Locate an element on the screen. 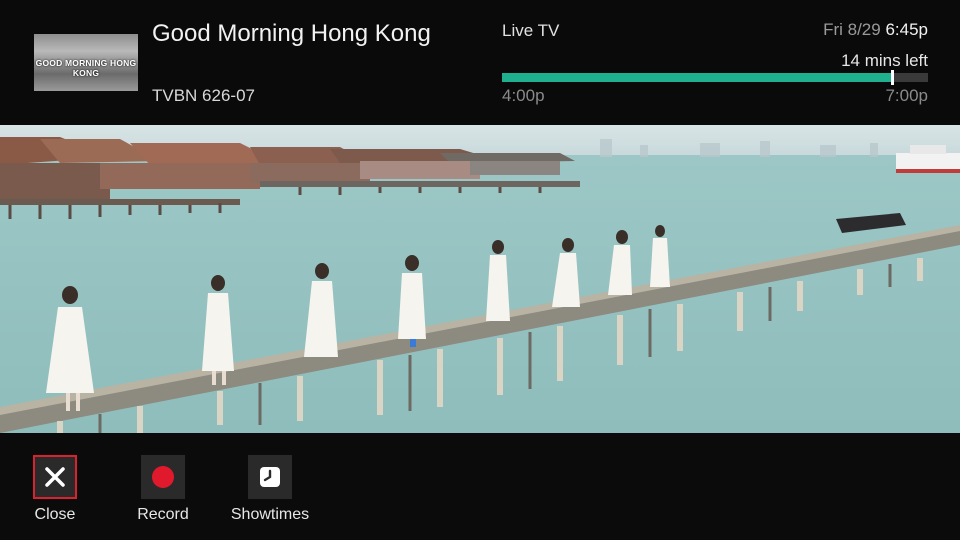 This screenshot has width=960, height=540. record-icon is located at coordinates (163, 477).